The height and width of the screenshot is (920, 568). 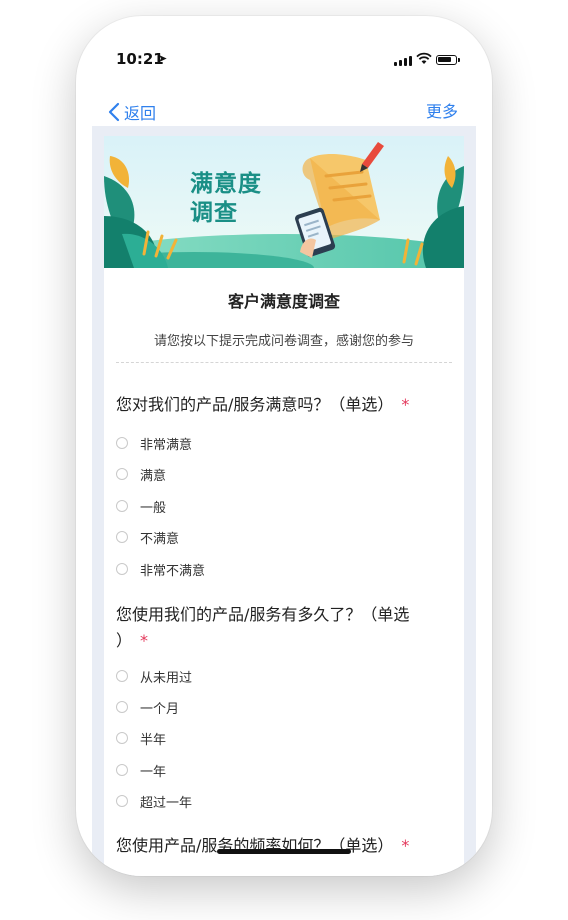 I want to click on survey-banner-illustration, so click(x=284, y=202).